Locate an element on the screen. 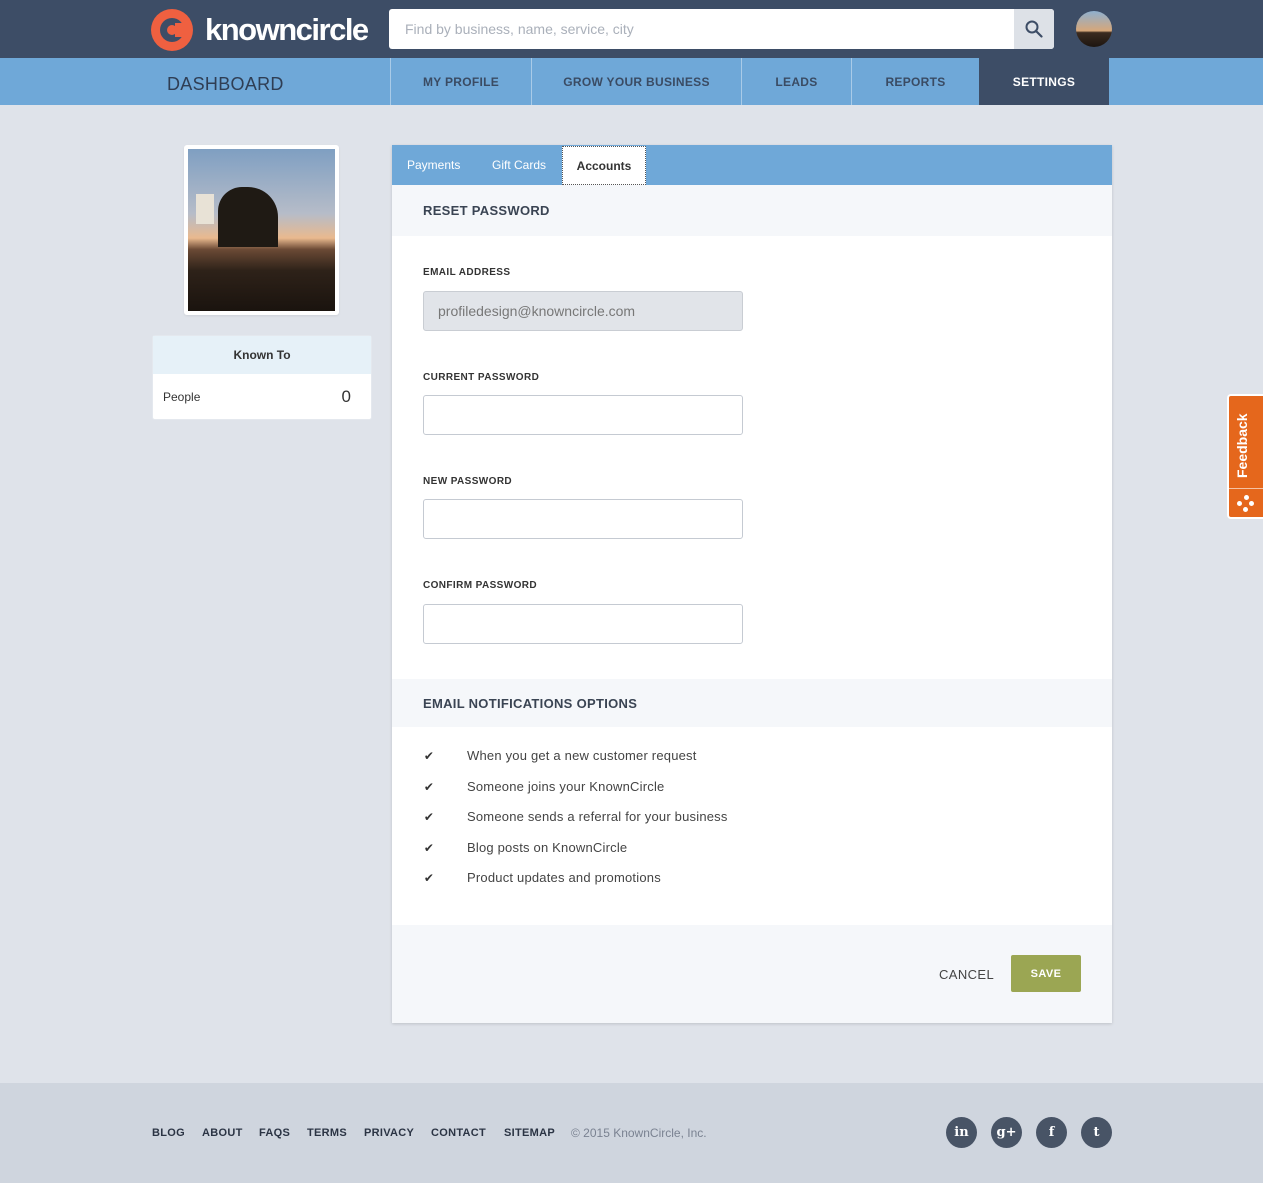  current-password-field is located at coordinates (583, 415).